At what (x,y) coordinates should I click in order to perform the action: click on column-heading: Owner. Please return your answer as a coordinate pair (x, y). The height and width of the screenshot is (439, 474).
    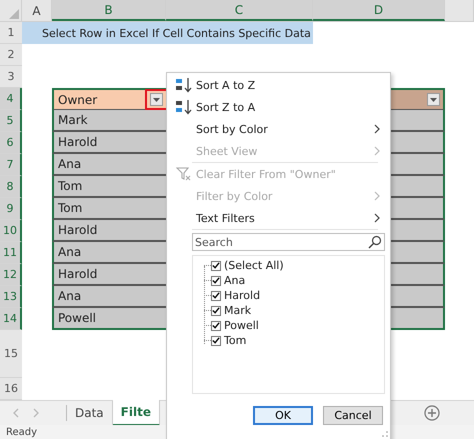
    Looking at the image, I should click on (77, 99).